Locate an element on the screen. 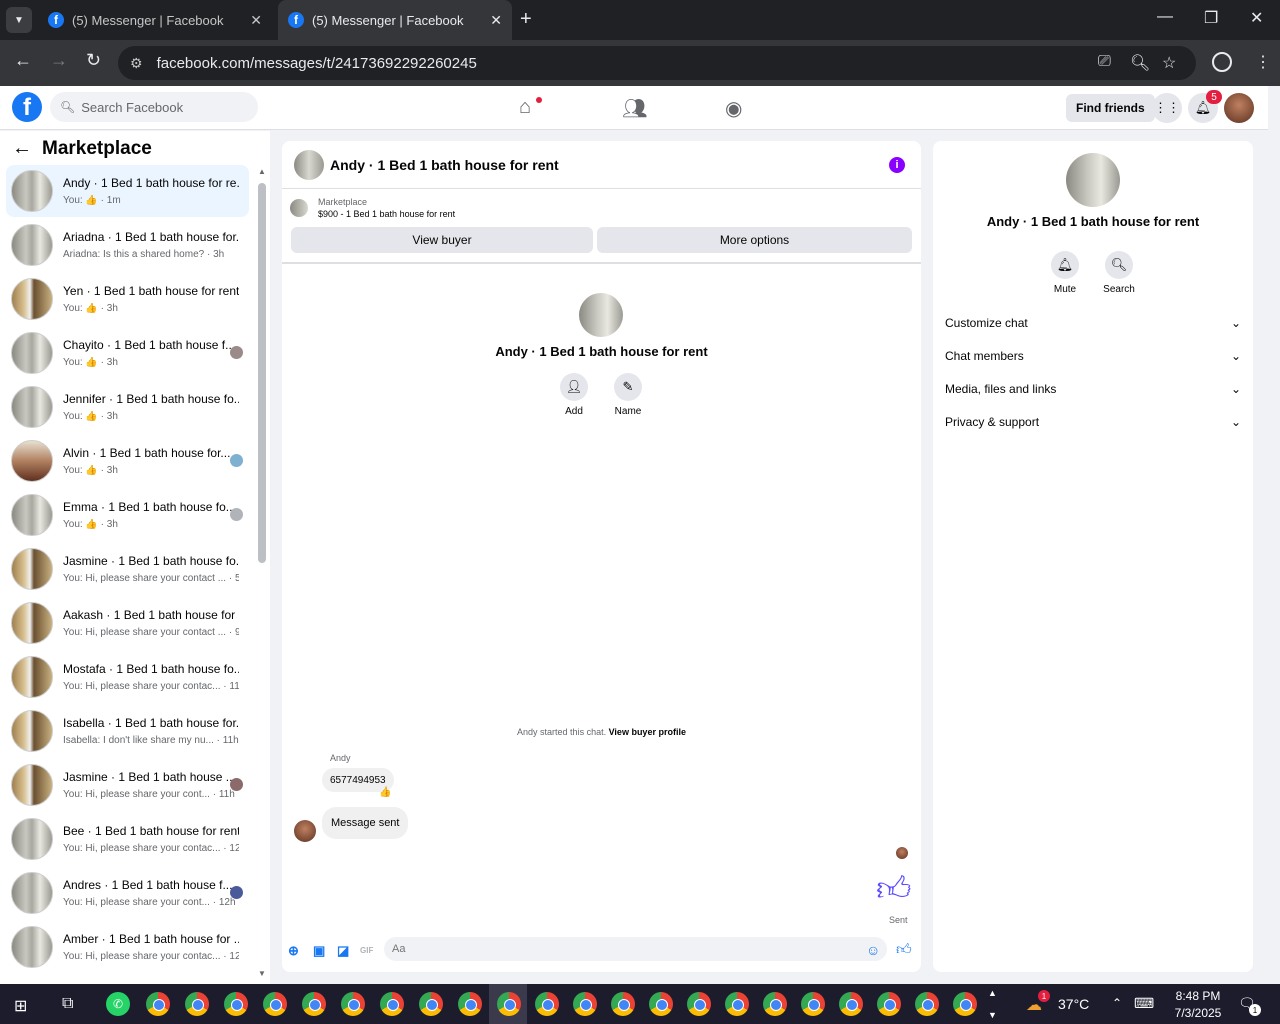  facebook-logo-icon: f is located at coordinates (27, 107).